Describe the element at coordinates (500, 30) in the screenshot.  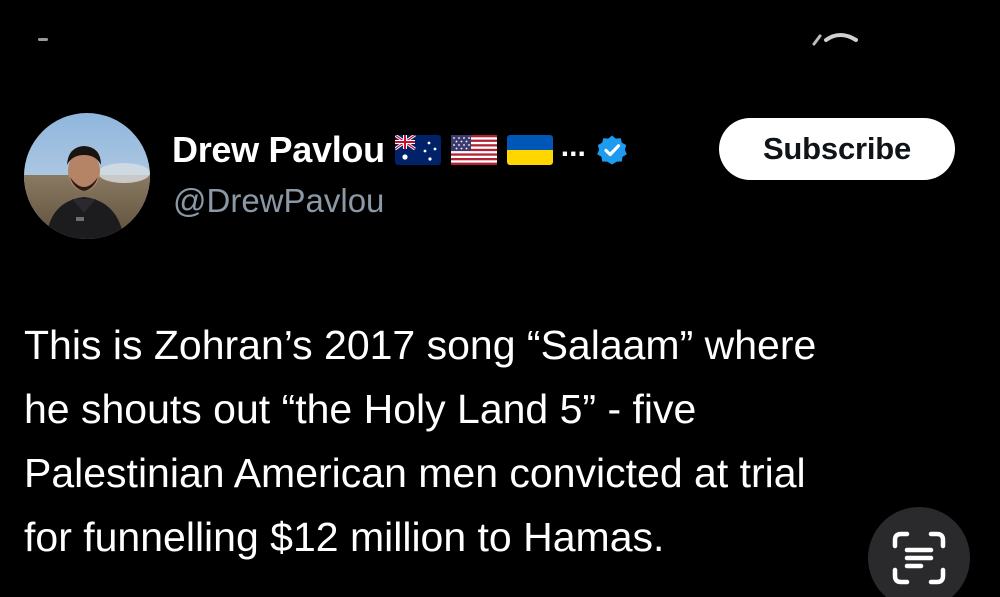
I see `top-bar-remnant` at that location.